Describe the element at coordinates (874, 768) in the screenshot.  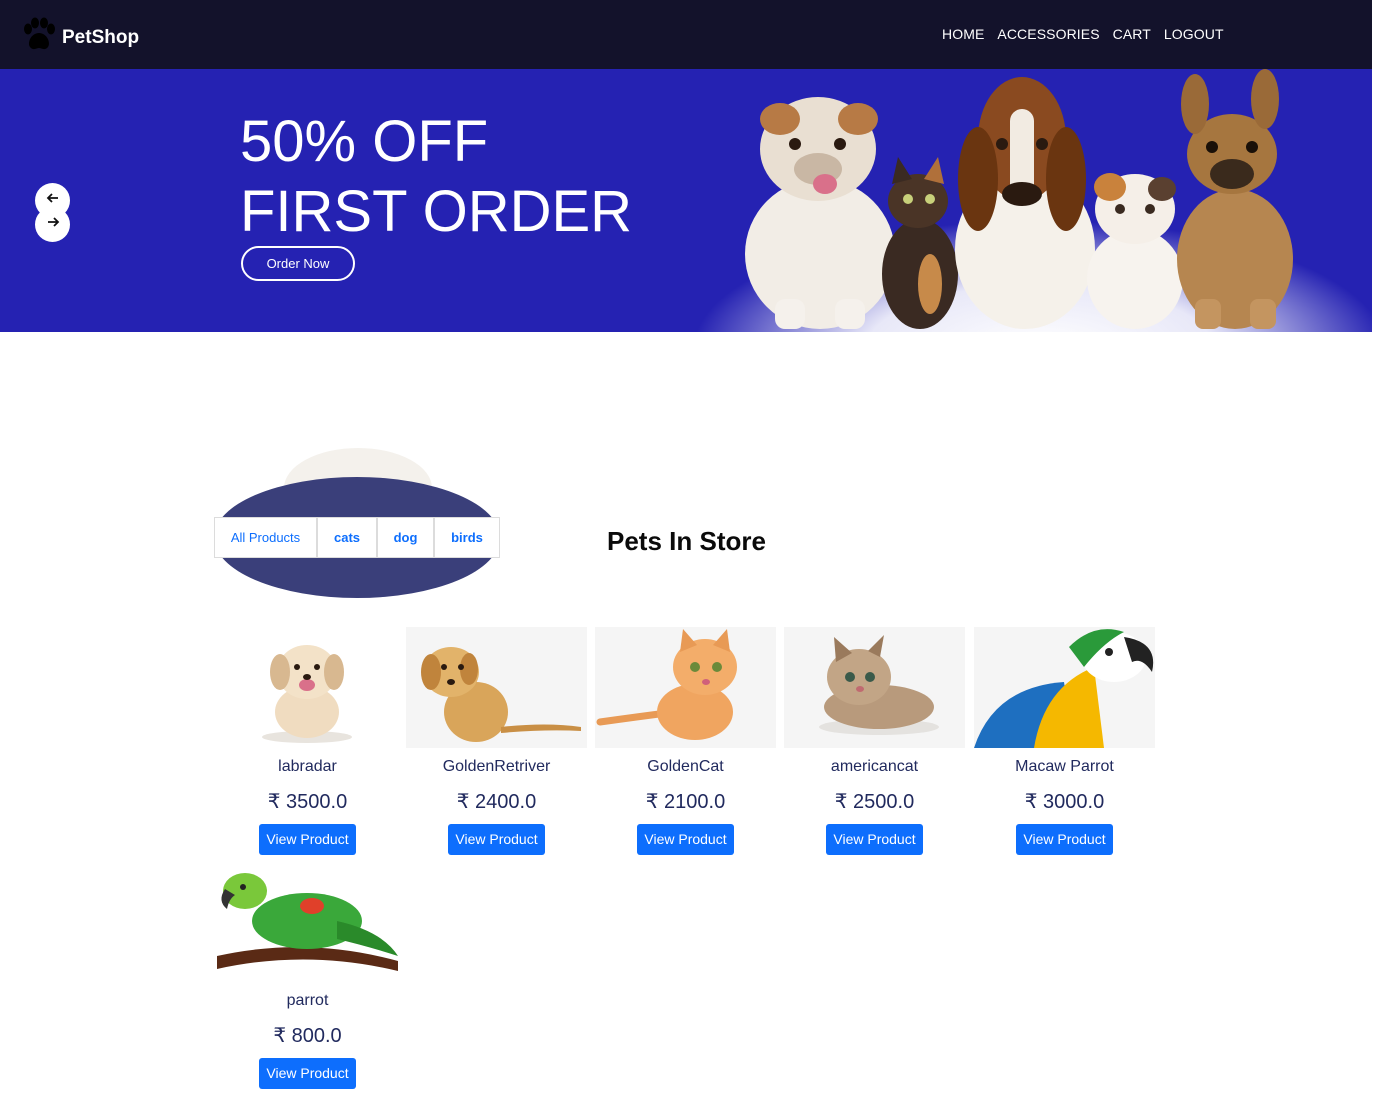
I see `product-name: americancat` at that location.